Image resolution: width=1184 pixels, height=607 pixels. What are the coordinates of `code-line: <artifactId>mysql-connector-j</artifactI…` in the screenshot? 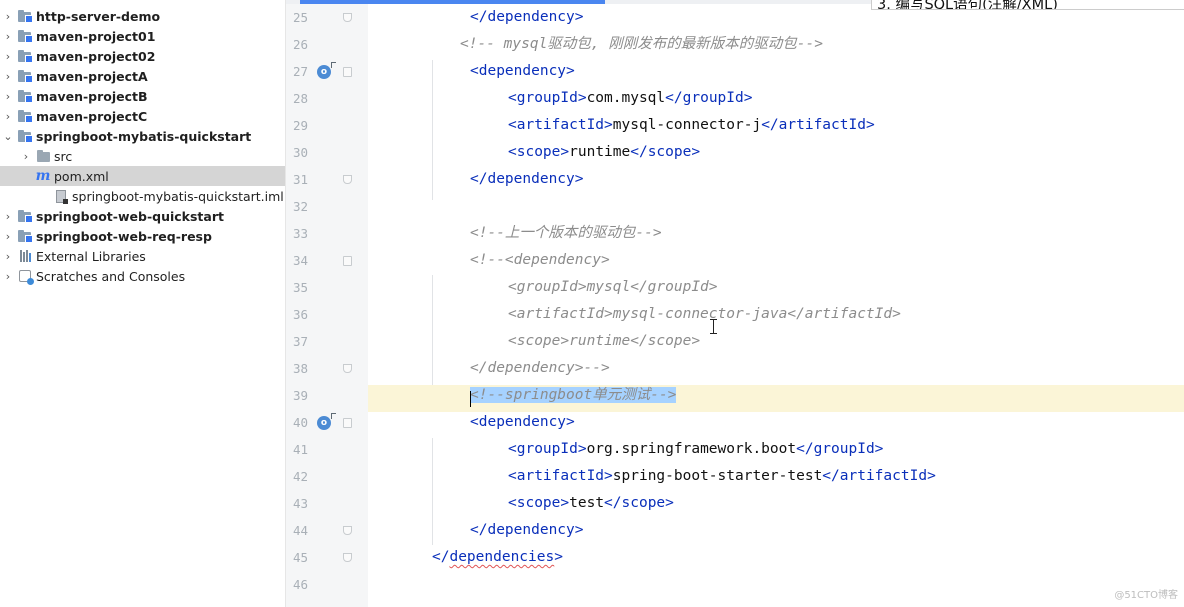 It's located at (691, 125).